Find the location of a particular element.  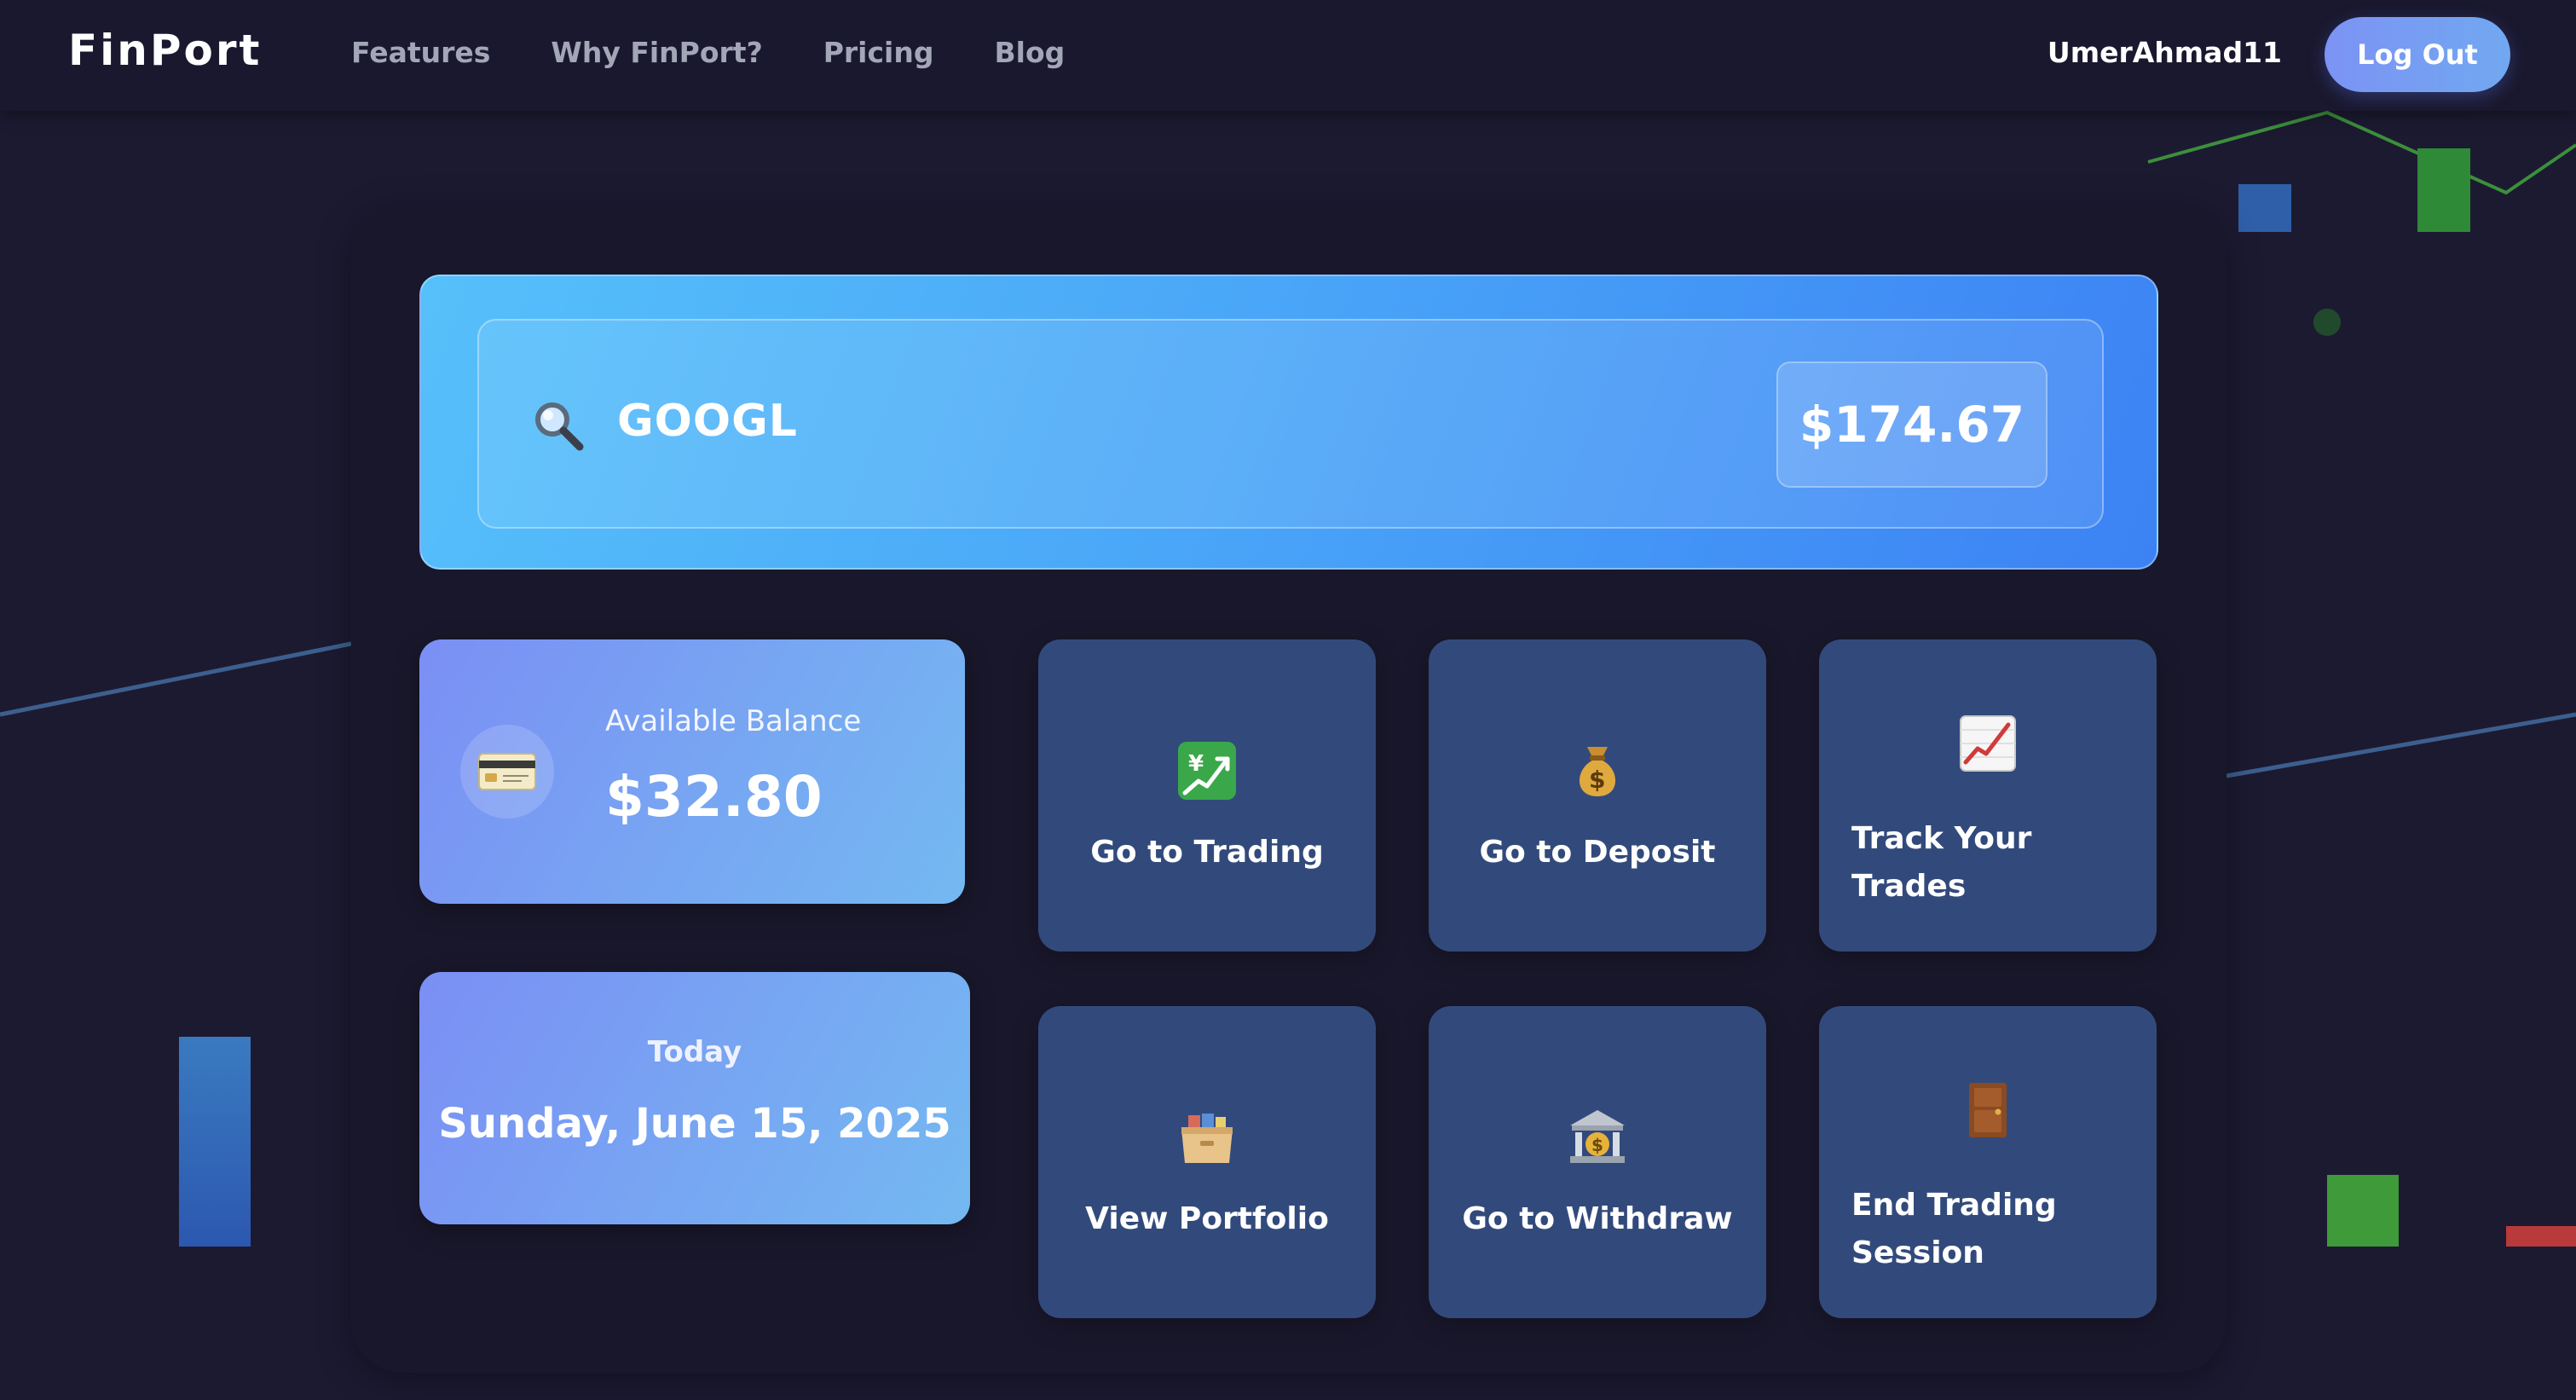

balance-value: $32.80 is located at coordinates (714, 797).